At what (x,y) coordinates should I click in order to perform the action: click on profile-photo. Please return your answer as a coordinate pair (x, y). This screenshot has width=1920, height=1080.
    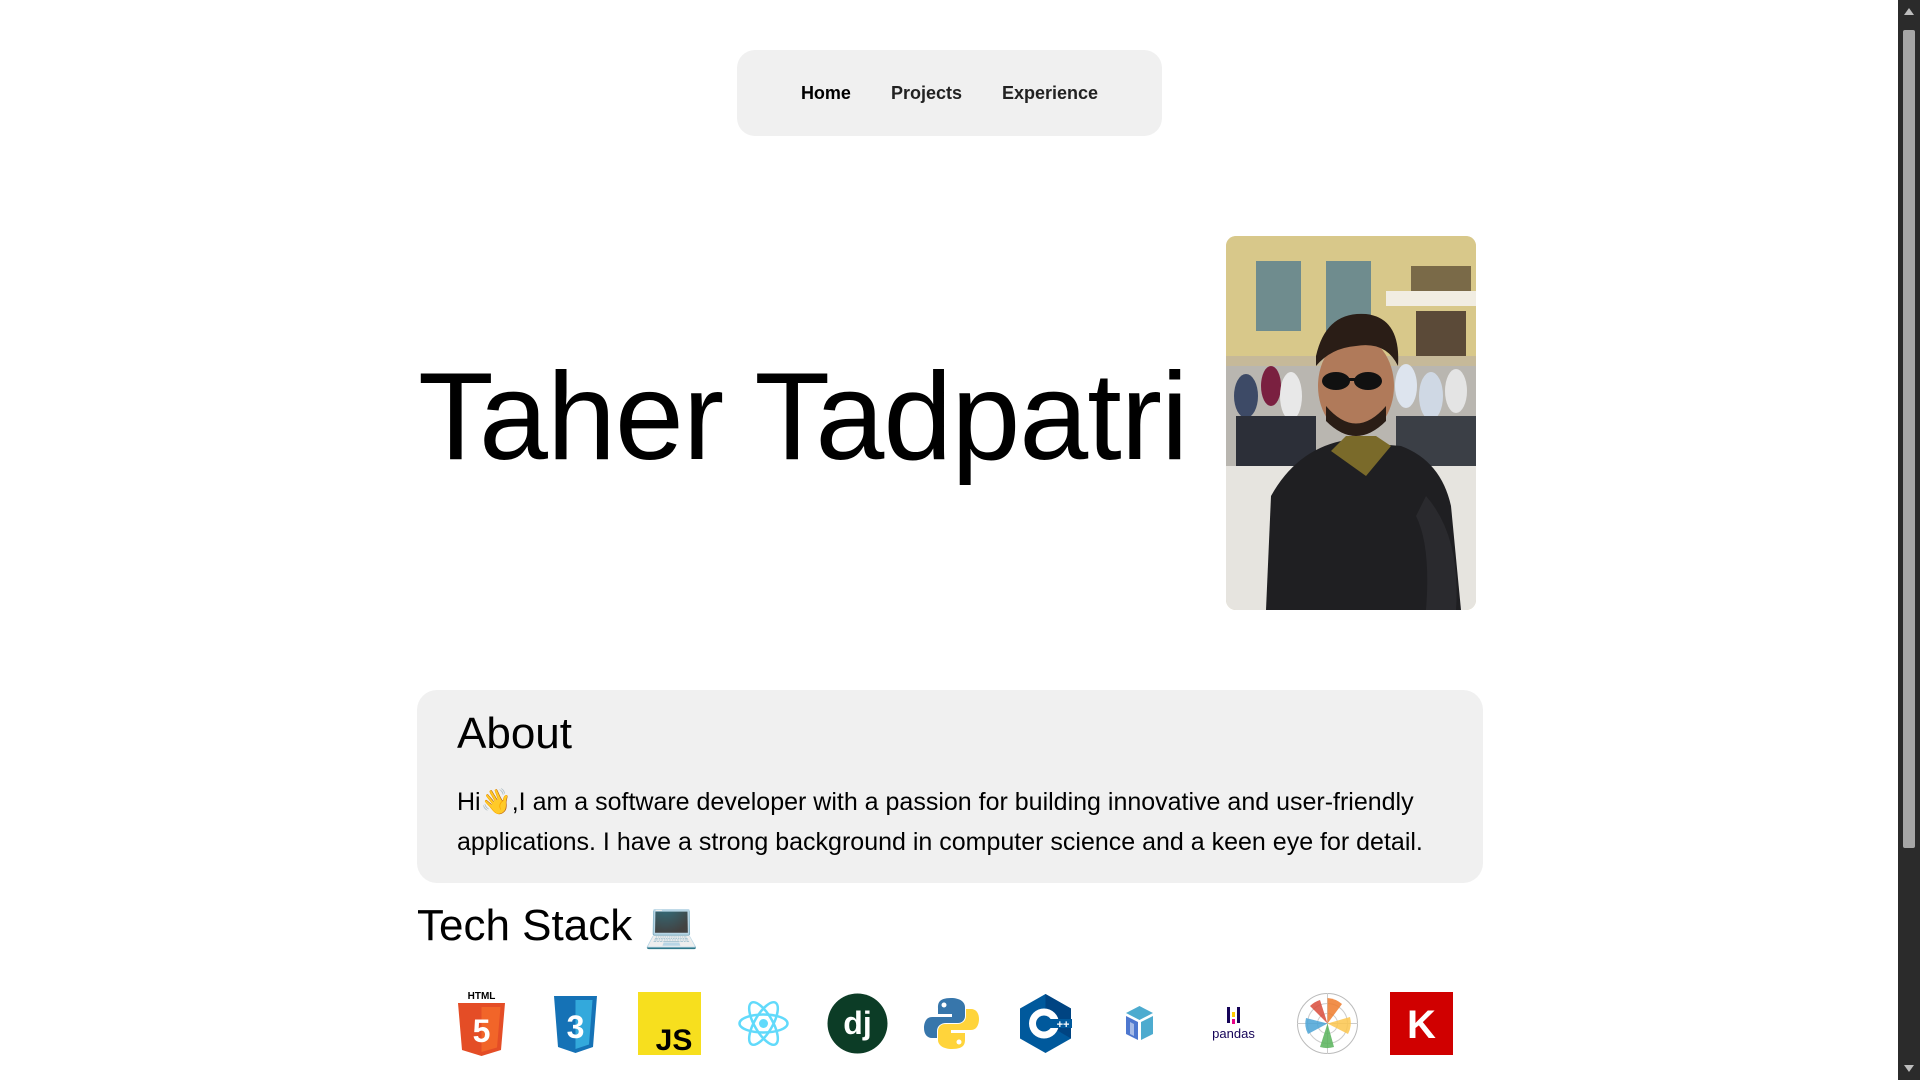
    Looking at the image, I should click on (1351, 423).